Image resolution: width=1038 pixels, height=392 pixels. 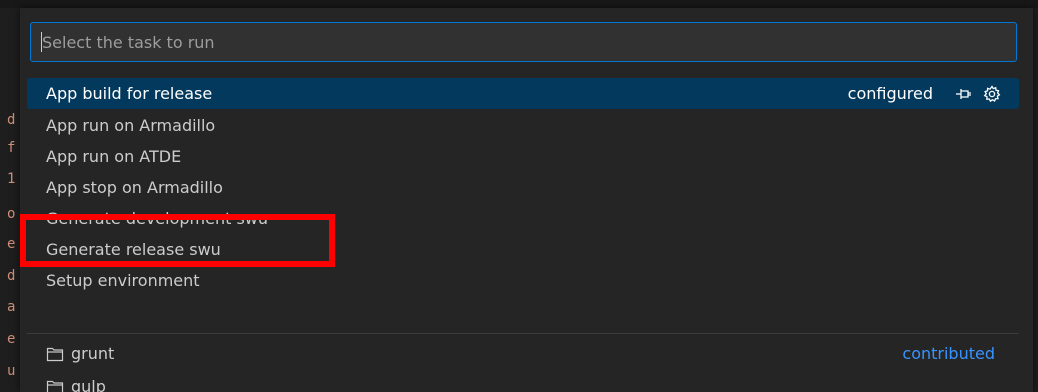 What do you see at coordinates (519, 4) in the screenshot?
I see `title-bar-strip` at bounding box center [519, 4].